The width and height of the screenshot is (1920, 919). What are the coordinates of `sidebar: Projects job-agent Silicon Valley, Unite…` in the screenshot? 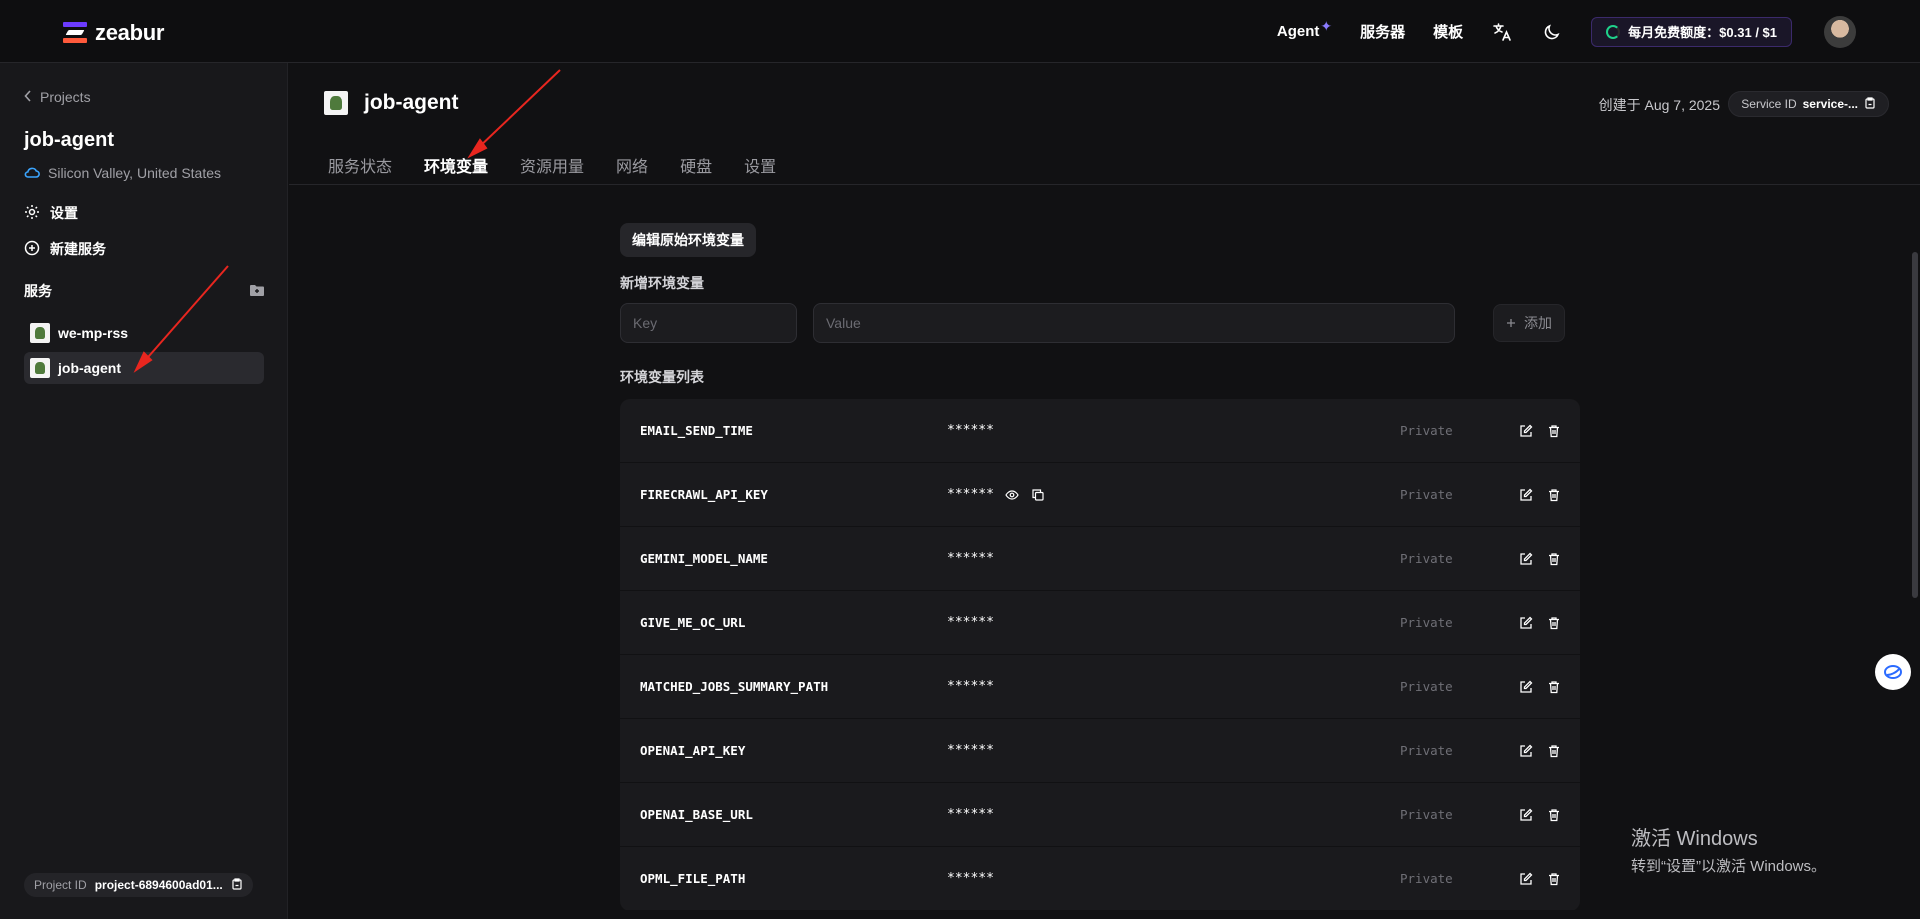 It's located at (144, 491).